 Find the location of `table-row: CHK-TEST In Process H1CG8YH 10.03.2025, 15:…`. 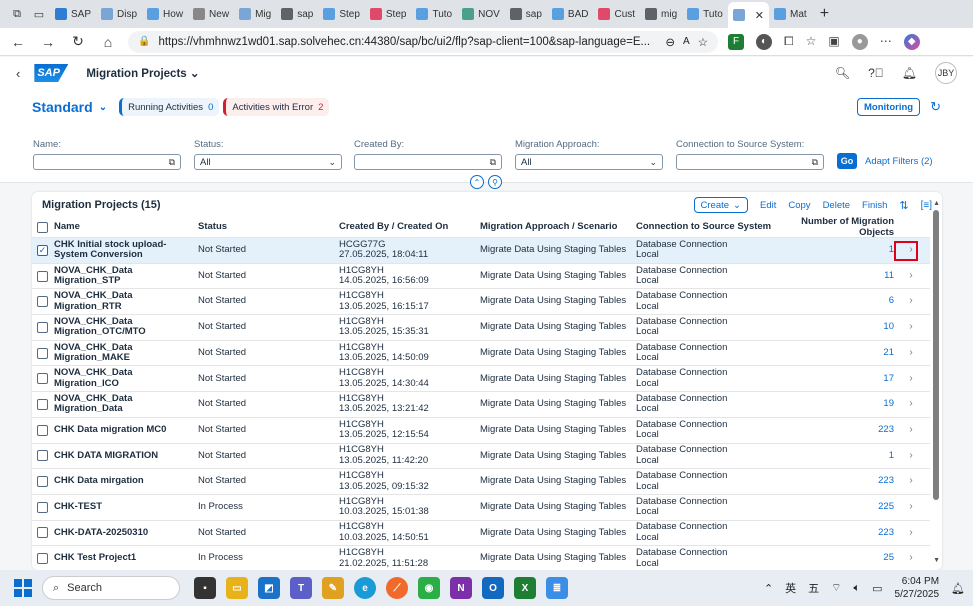

table-row: CHK-TEST In Process H1CG8YH 10.03.2025, 15:… is located at coordinates (481, 508).